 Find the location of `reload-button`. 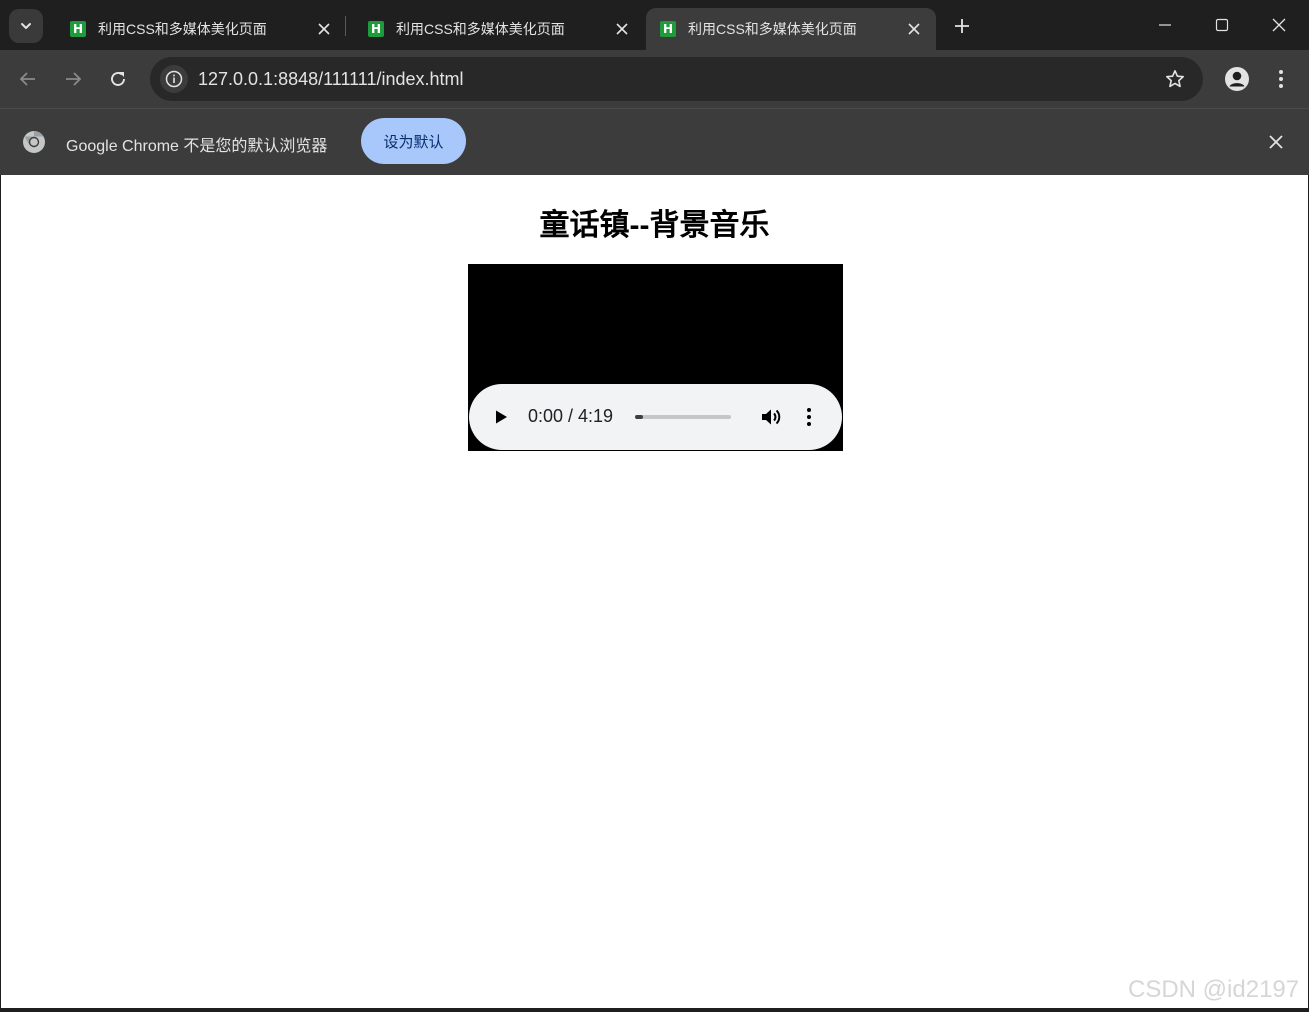

reload-button is located at coordinates (118, 79).